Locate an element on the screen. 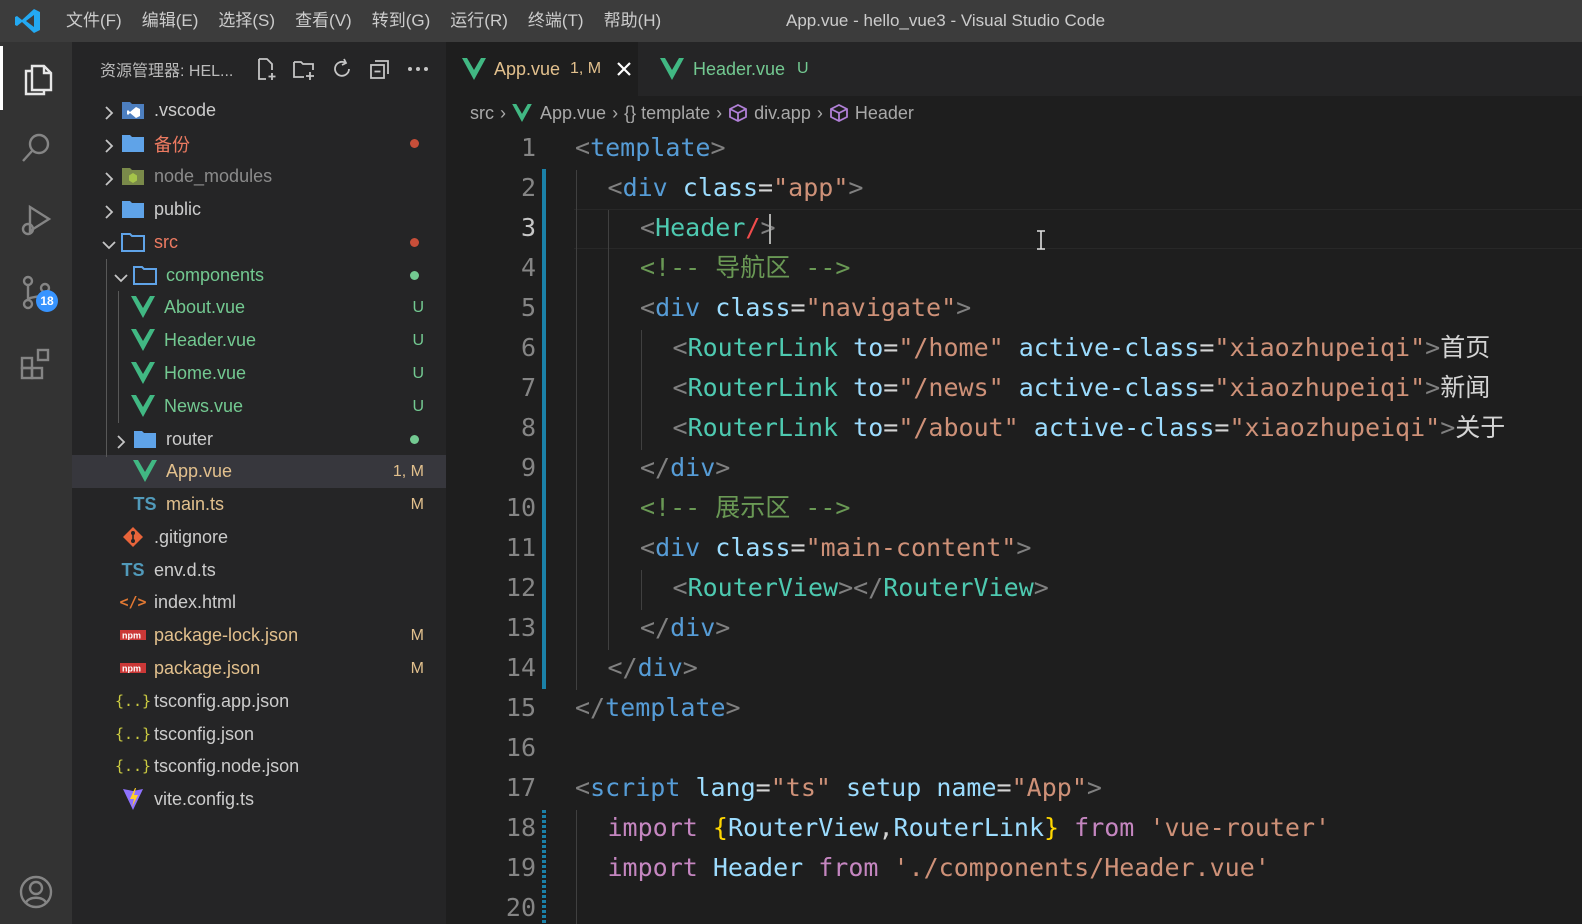 The width and height of the screenshot is (1582, 924). tree-item-label: News.vue is located at coordinates (204, 406).